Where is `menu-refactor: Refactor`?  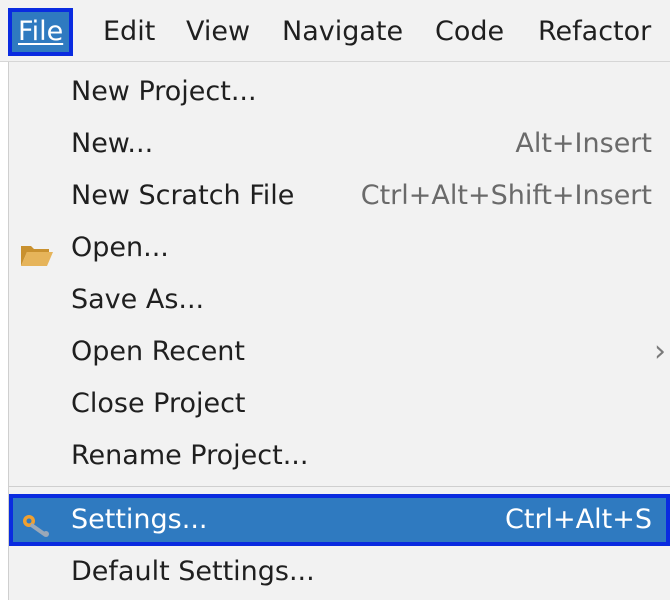
menu-refactor: Refactor is located at coordinates (594, 32).